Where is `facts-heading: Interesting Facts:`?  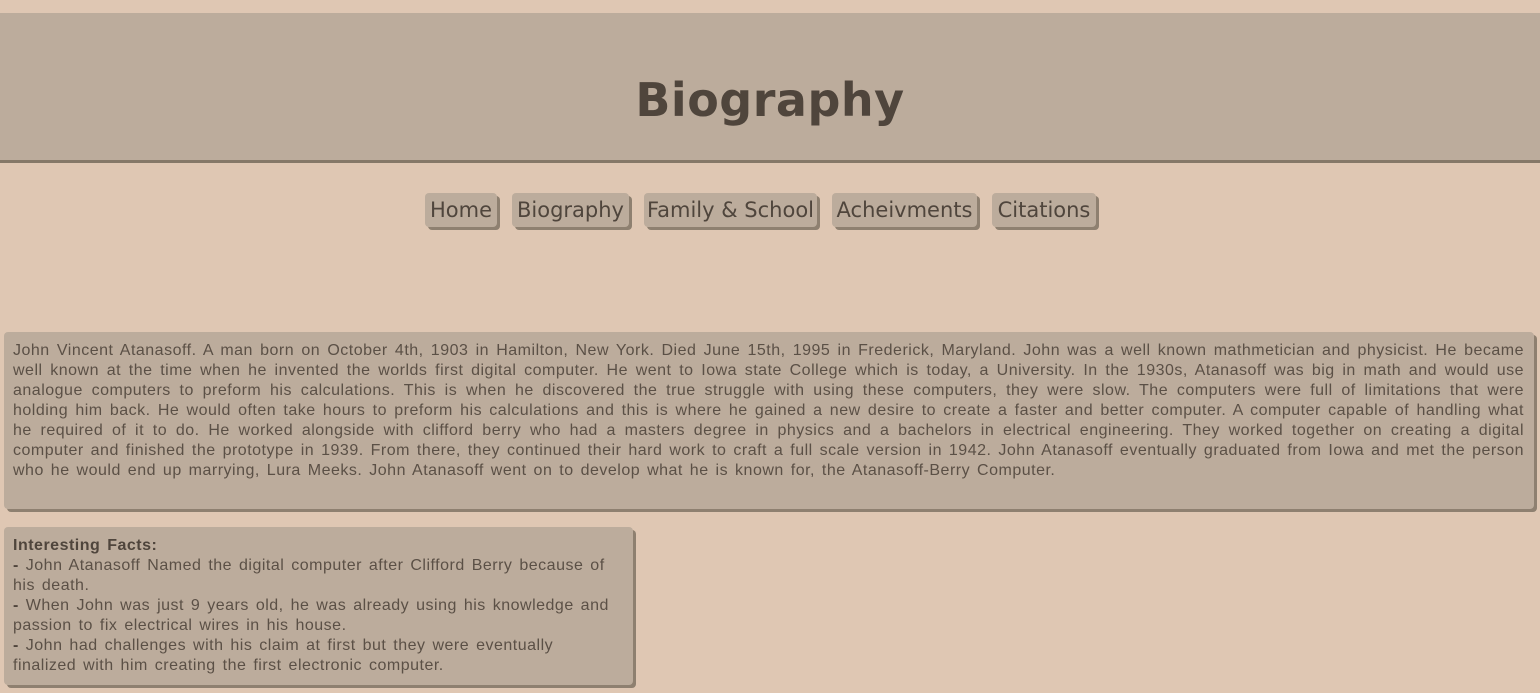 facts-heading: Interesting Facts: is located at coordinates (85, 545).